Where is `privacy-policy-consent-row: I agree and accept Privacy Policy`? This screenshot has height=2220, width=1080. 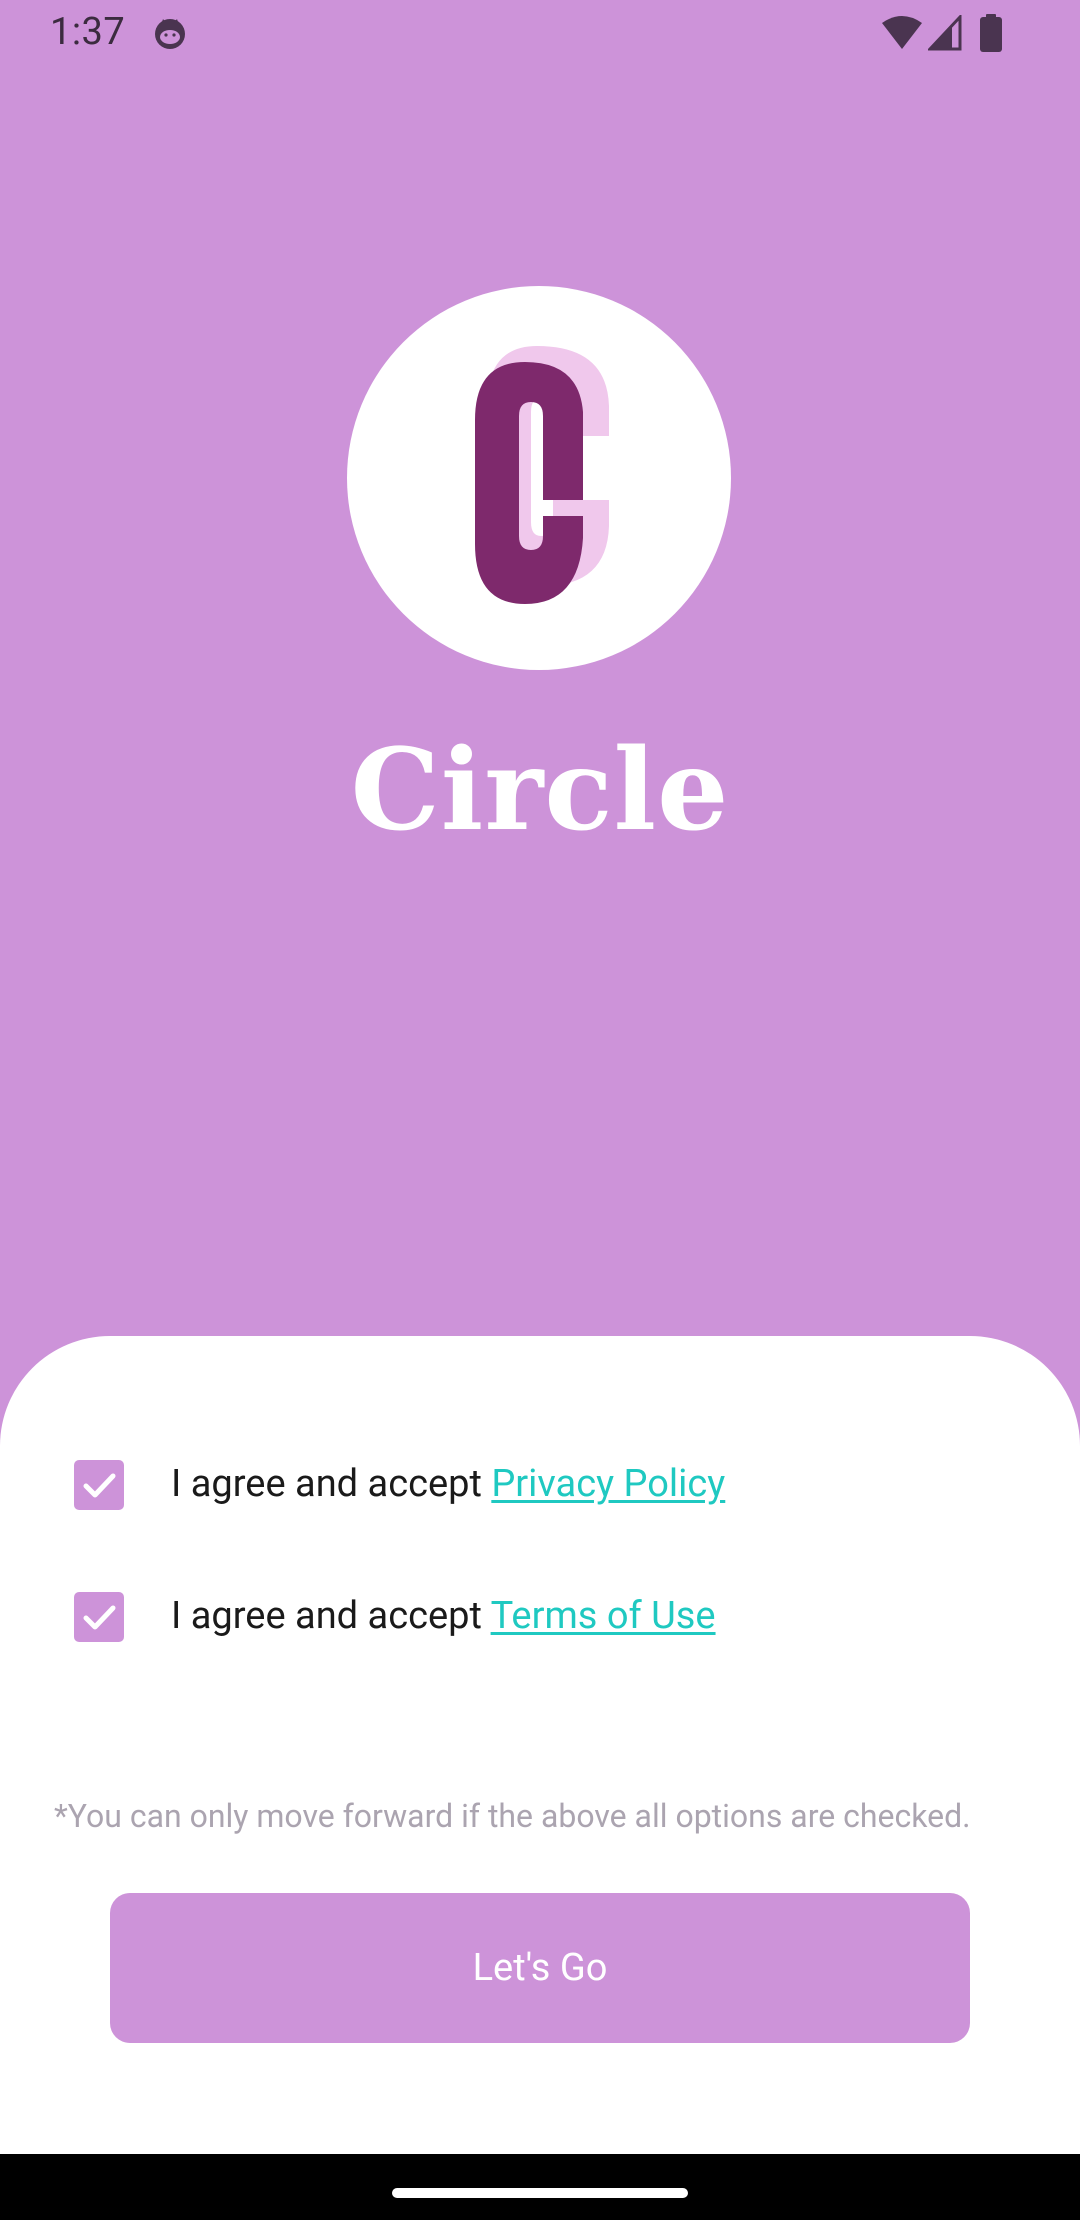
privacy-policy-consent-row: I agree and accept Privacy Policy is located at coordinates (540, 1486).